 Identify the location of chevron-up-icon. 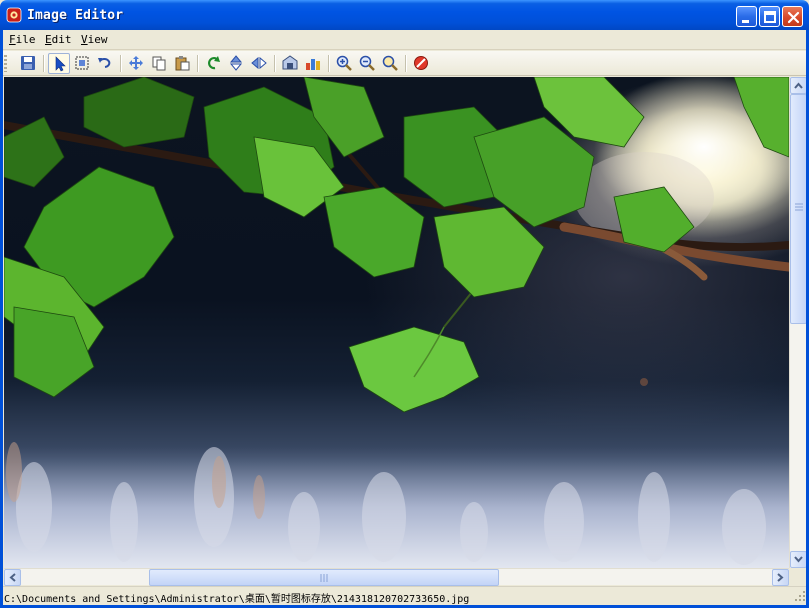
(798, 85).